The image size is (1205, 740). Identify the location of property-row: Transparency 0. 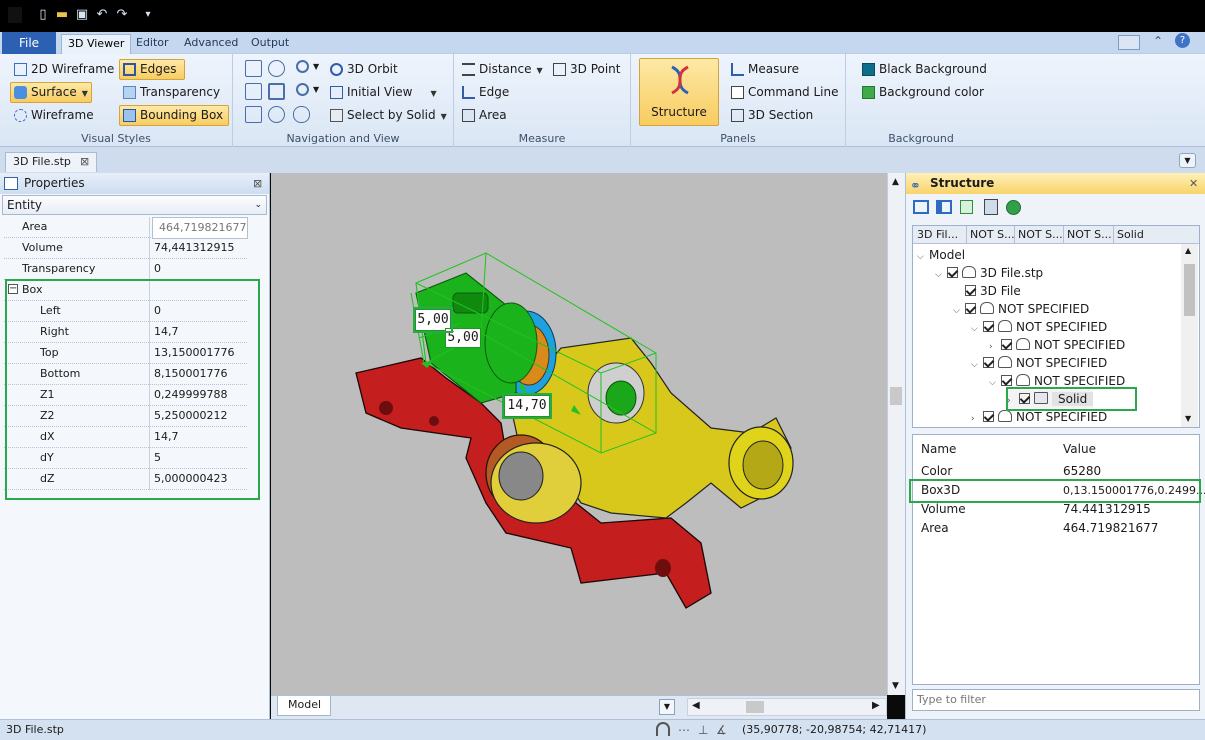
(125, 269).